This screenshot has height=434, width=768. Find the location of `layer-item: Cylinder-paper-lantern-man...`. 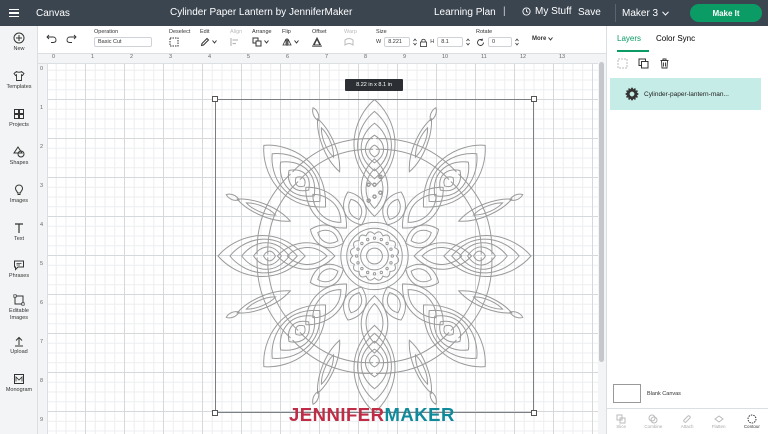

layer-item: Cylinder-paper-lantern-man... is located at coordinates (685, 94).